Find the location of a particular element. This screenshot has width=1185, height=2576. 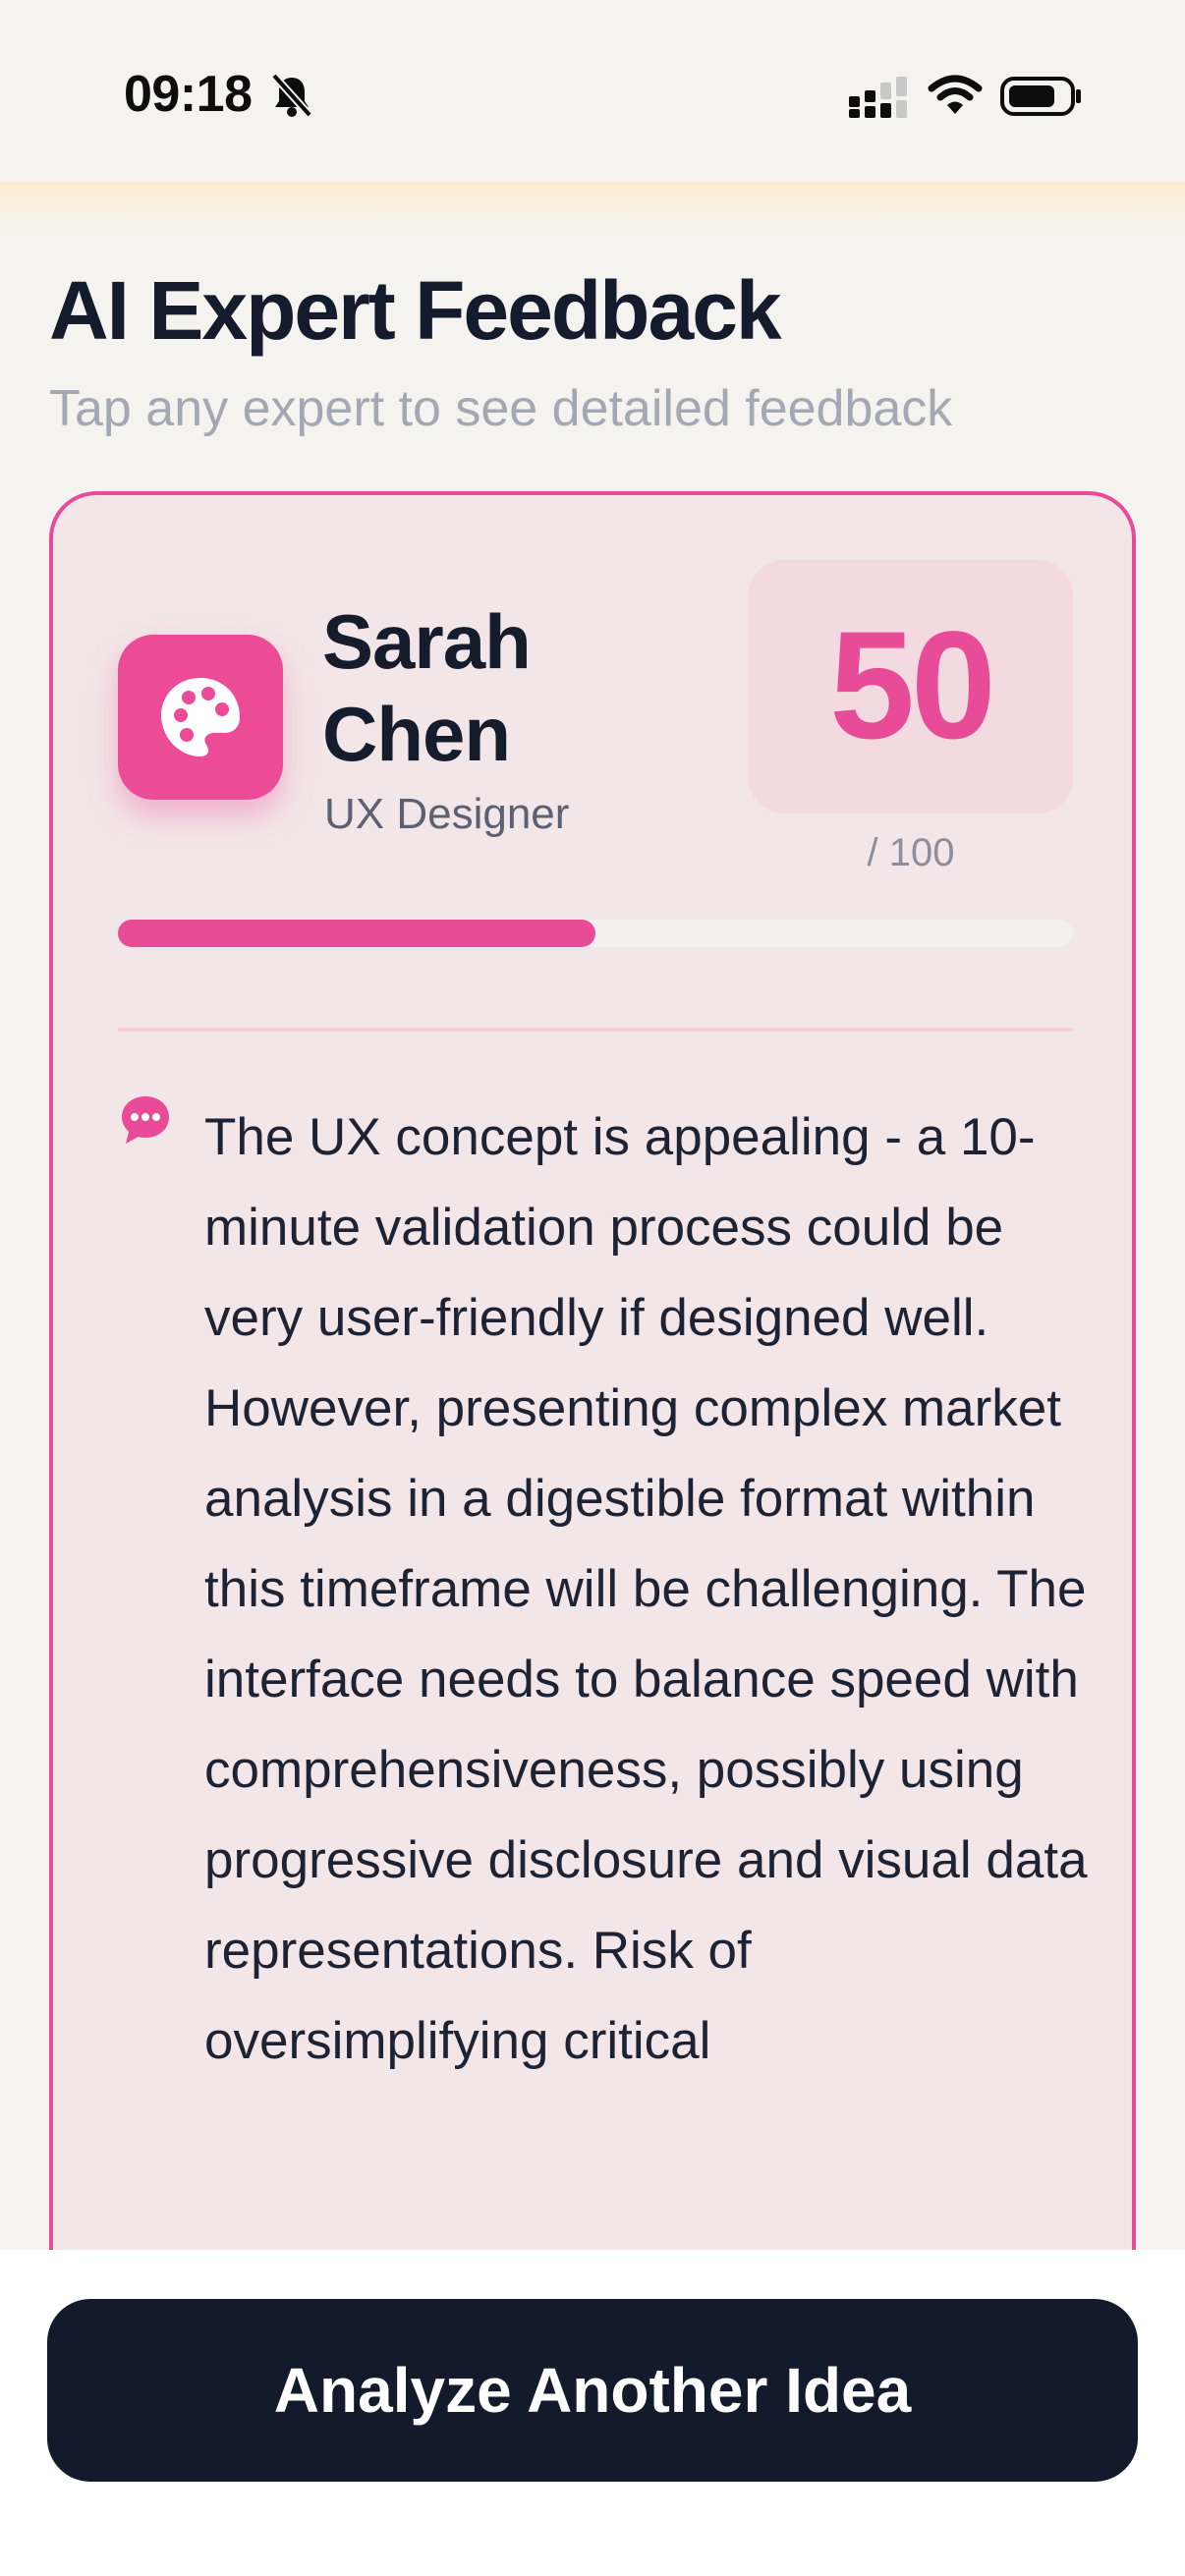

page-subtitle: Tap any expert to see detailed feedback is located at coordinates (501, 408).